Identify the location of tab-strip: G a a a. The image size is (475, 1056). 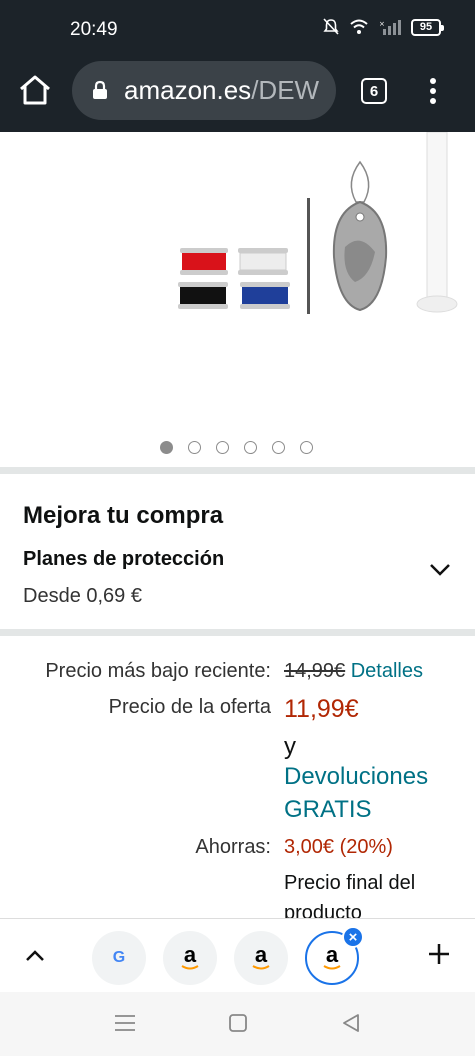
(237, 955).